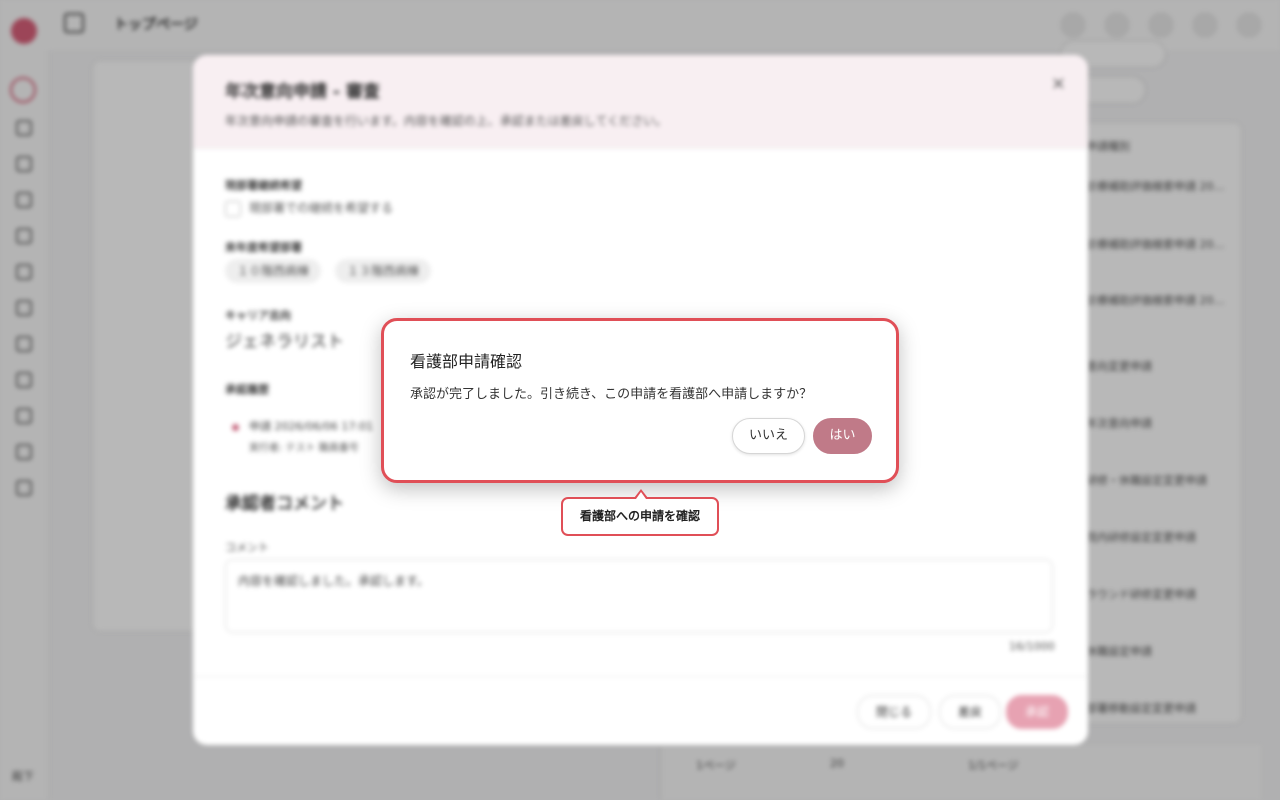 This screenshot has width=1280, height=800. What do you see at coordinates (284, 342) in the screenshot?
I see `career-value: ジェネラリスト` at bounding box center [284, 342].